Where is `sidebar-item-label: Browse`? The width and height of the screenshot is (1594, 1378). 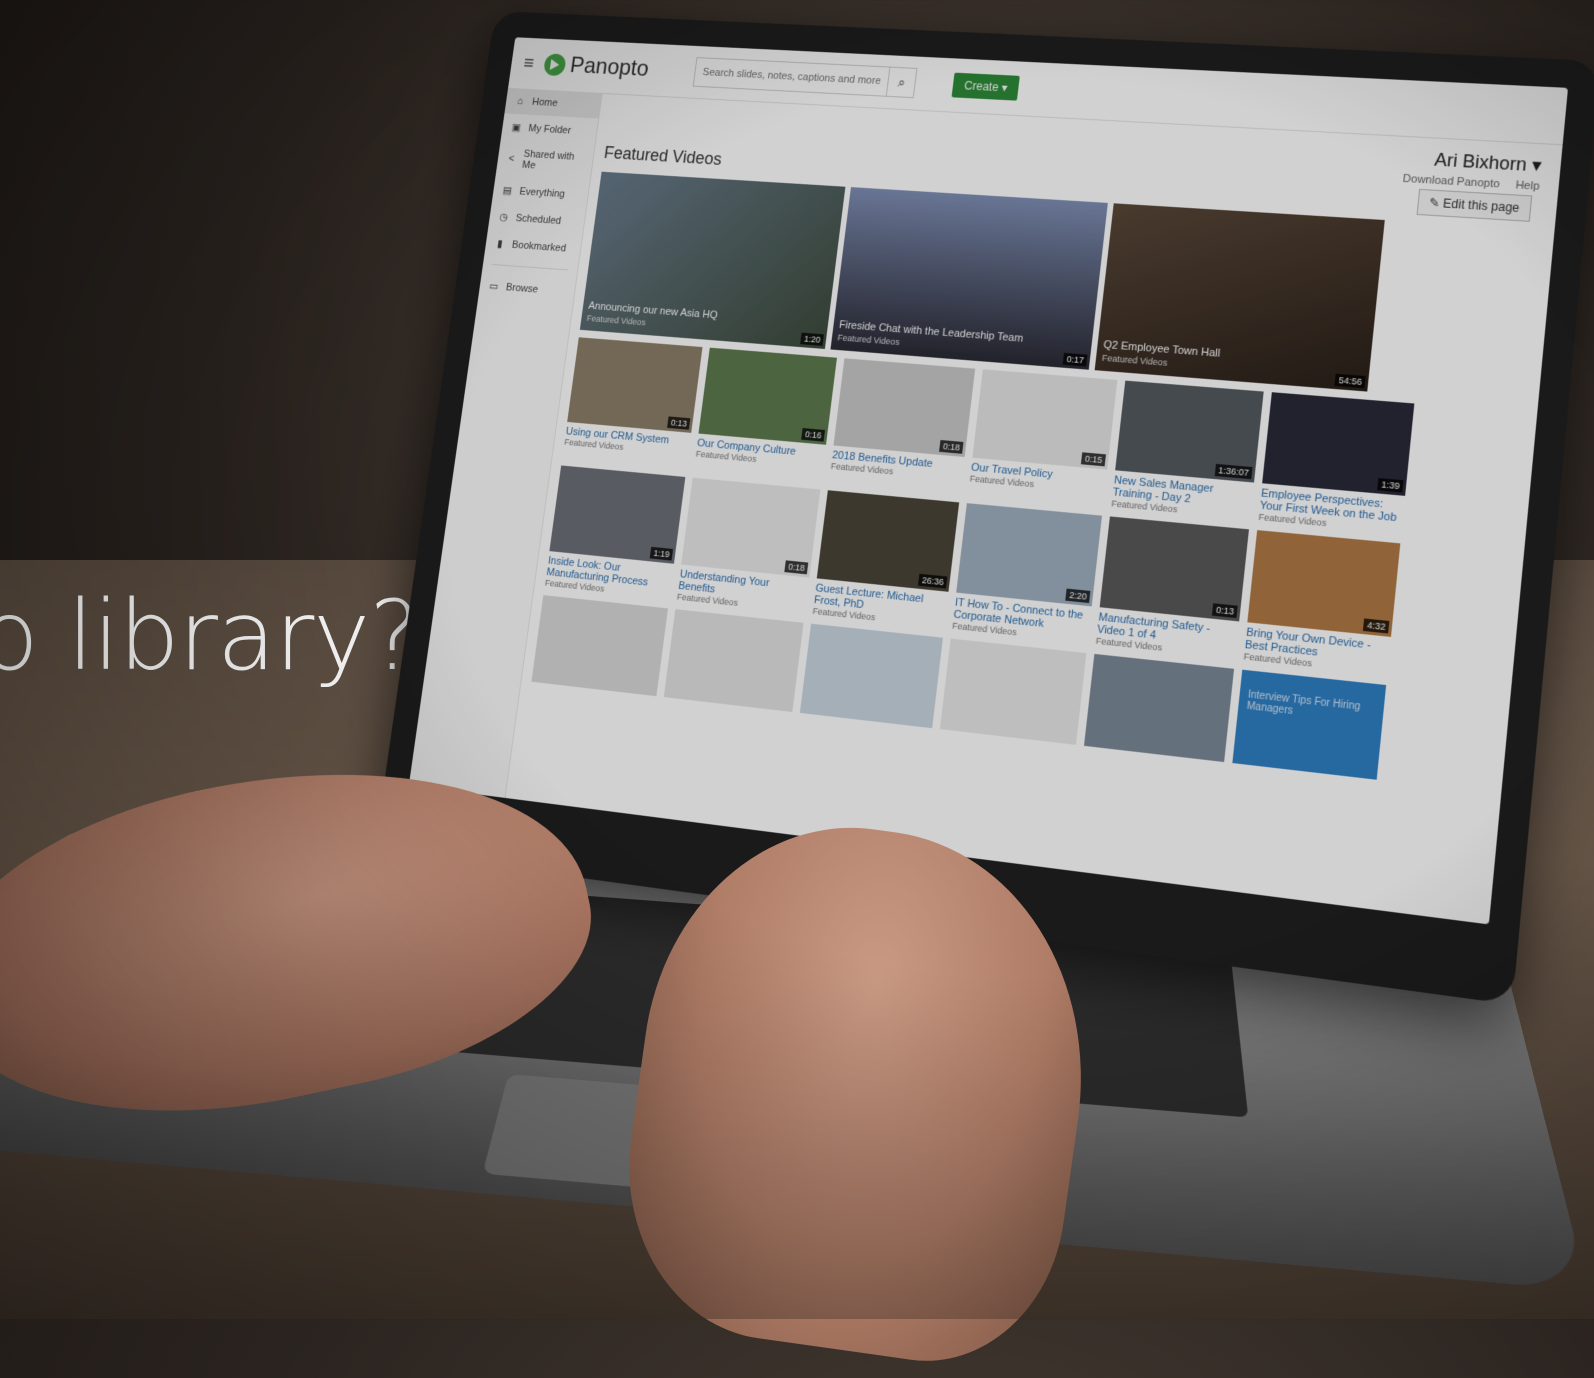
sidebar-item-label: Browse is located at coordinates (522, 288).